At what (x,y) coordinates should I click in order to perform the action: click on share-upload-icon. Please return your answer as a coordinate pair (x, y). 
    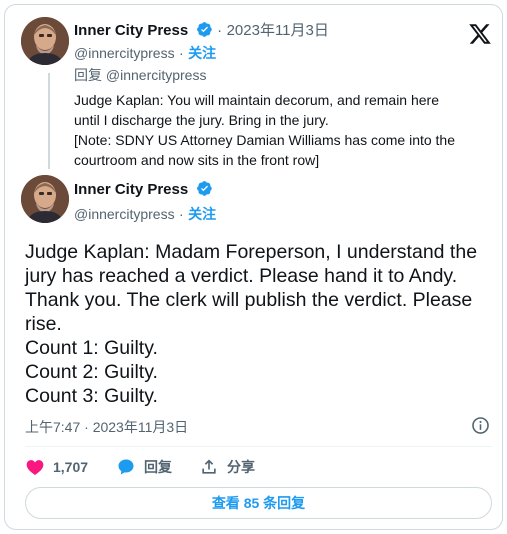
    Looking at the image, I should click on (209, 466).